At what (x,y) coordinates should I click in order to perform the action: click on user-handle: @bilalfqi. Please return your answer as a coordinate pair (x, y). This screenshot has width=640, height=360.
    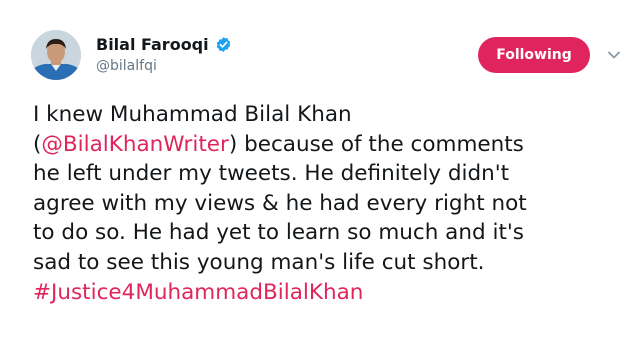
    Looking at the image, I should click on (126, 66).